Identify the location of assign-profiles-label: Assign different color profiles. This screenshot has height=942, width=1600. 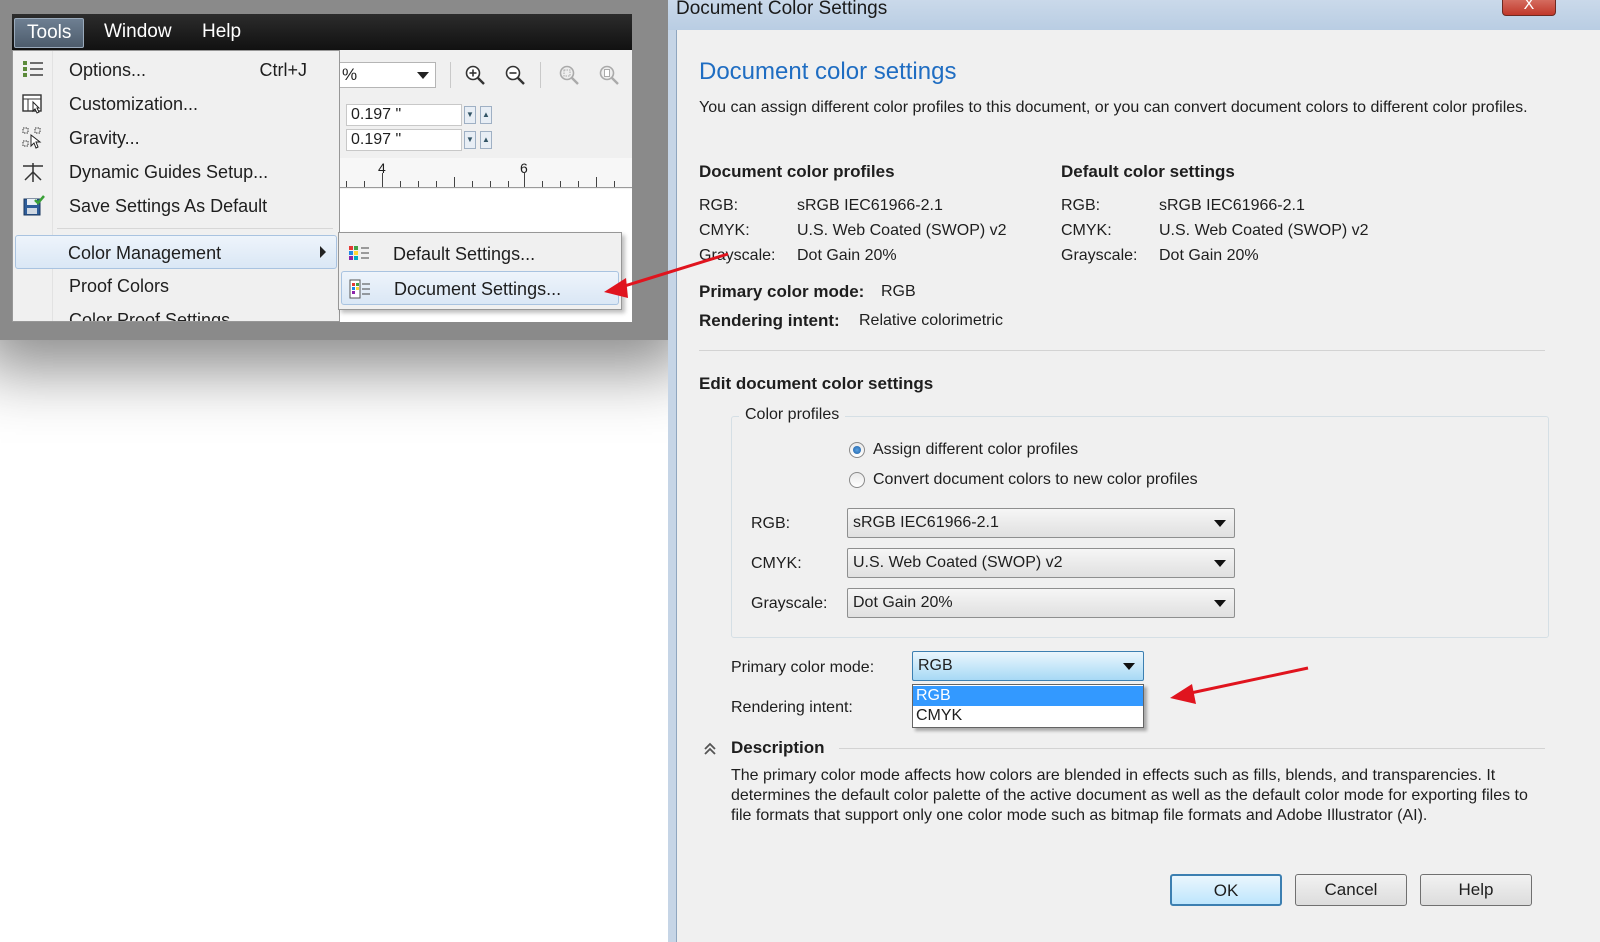
(975, 450).